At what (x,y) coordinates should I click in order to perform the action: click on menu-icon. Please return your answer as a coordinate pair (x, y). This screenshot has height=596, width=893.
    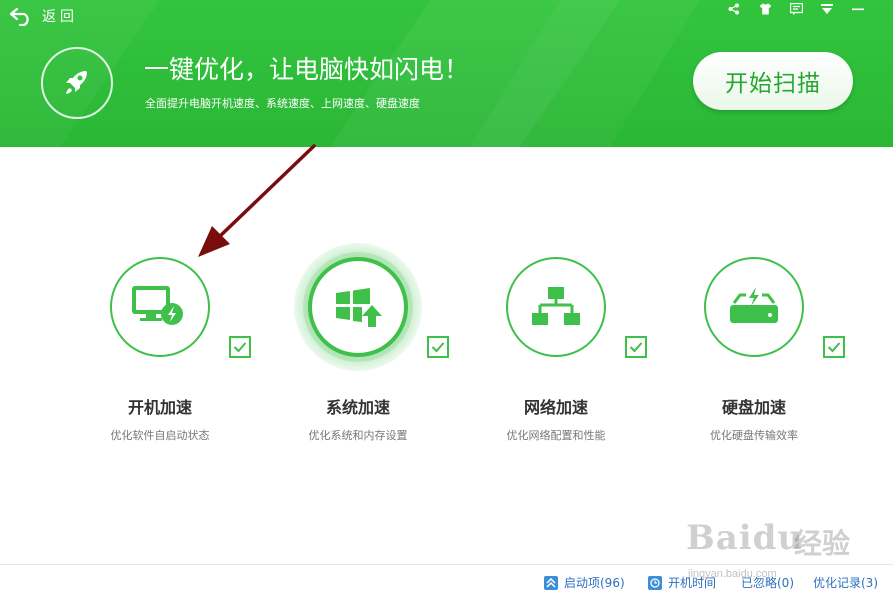
    Looking at the image, I should click on (827, 9).